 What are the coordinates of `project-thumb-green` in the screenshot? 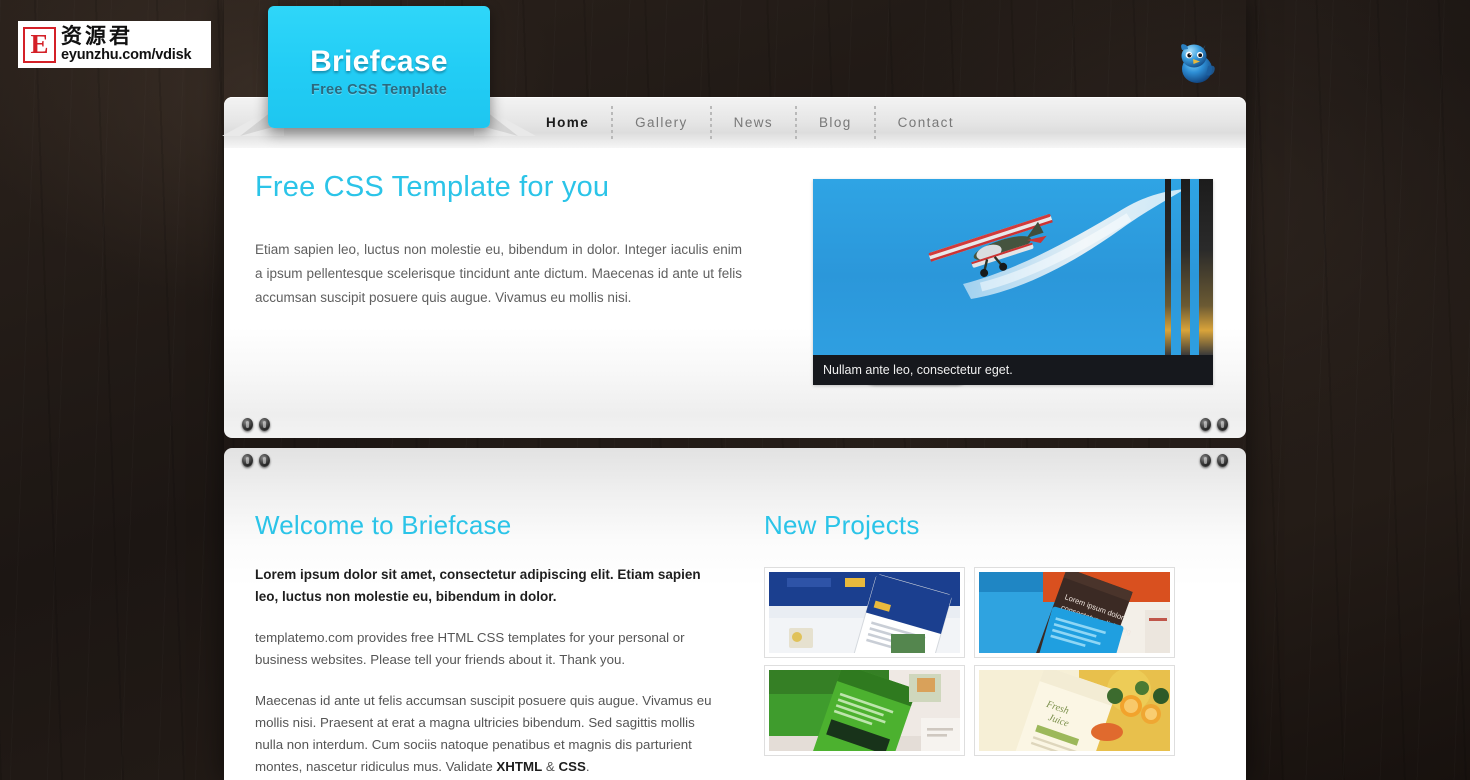 It's located at (864, 710).